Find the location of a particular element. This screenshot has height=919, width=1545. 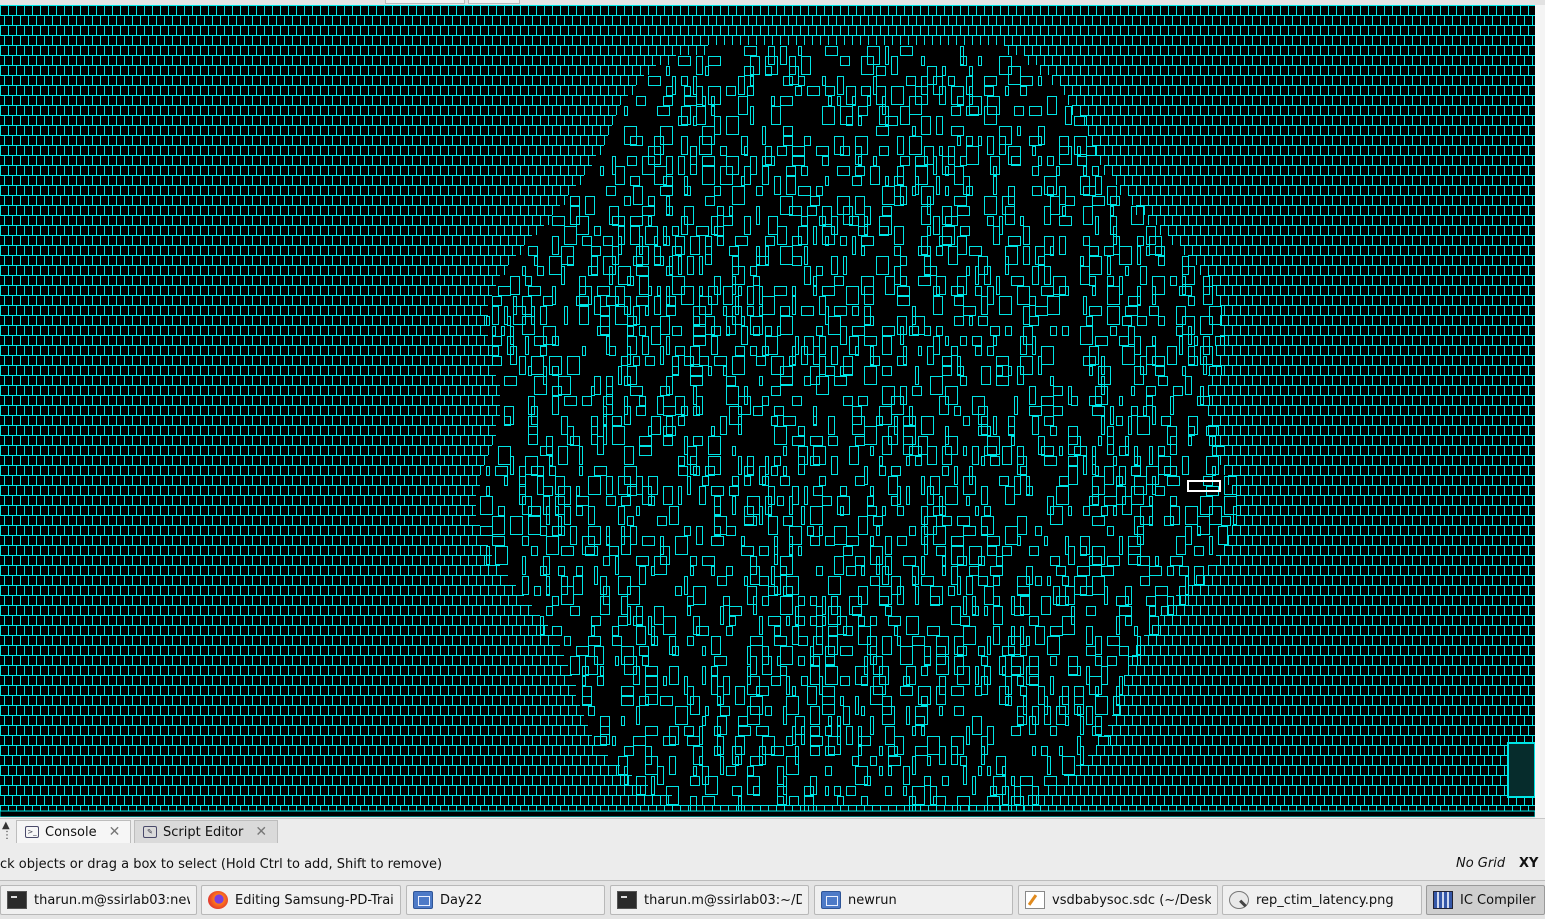

taskbar-item-day22: Day22 is located at coordinates (505, 900).